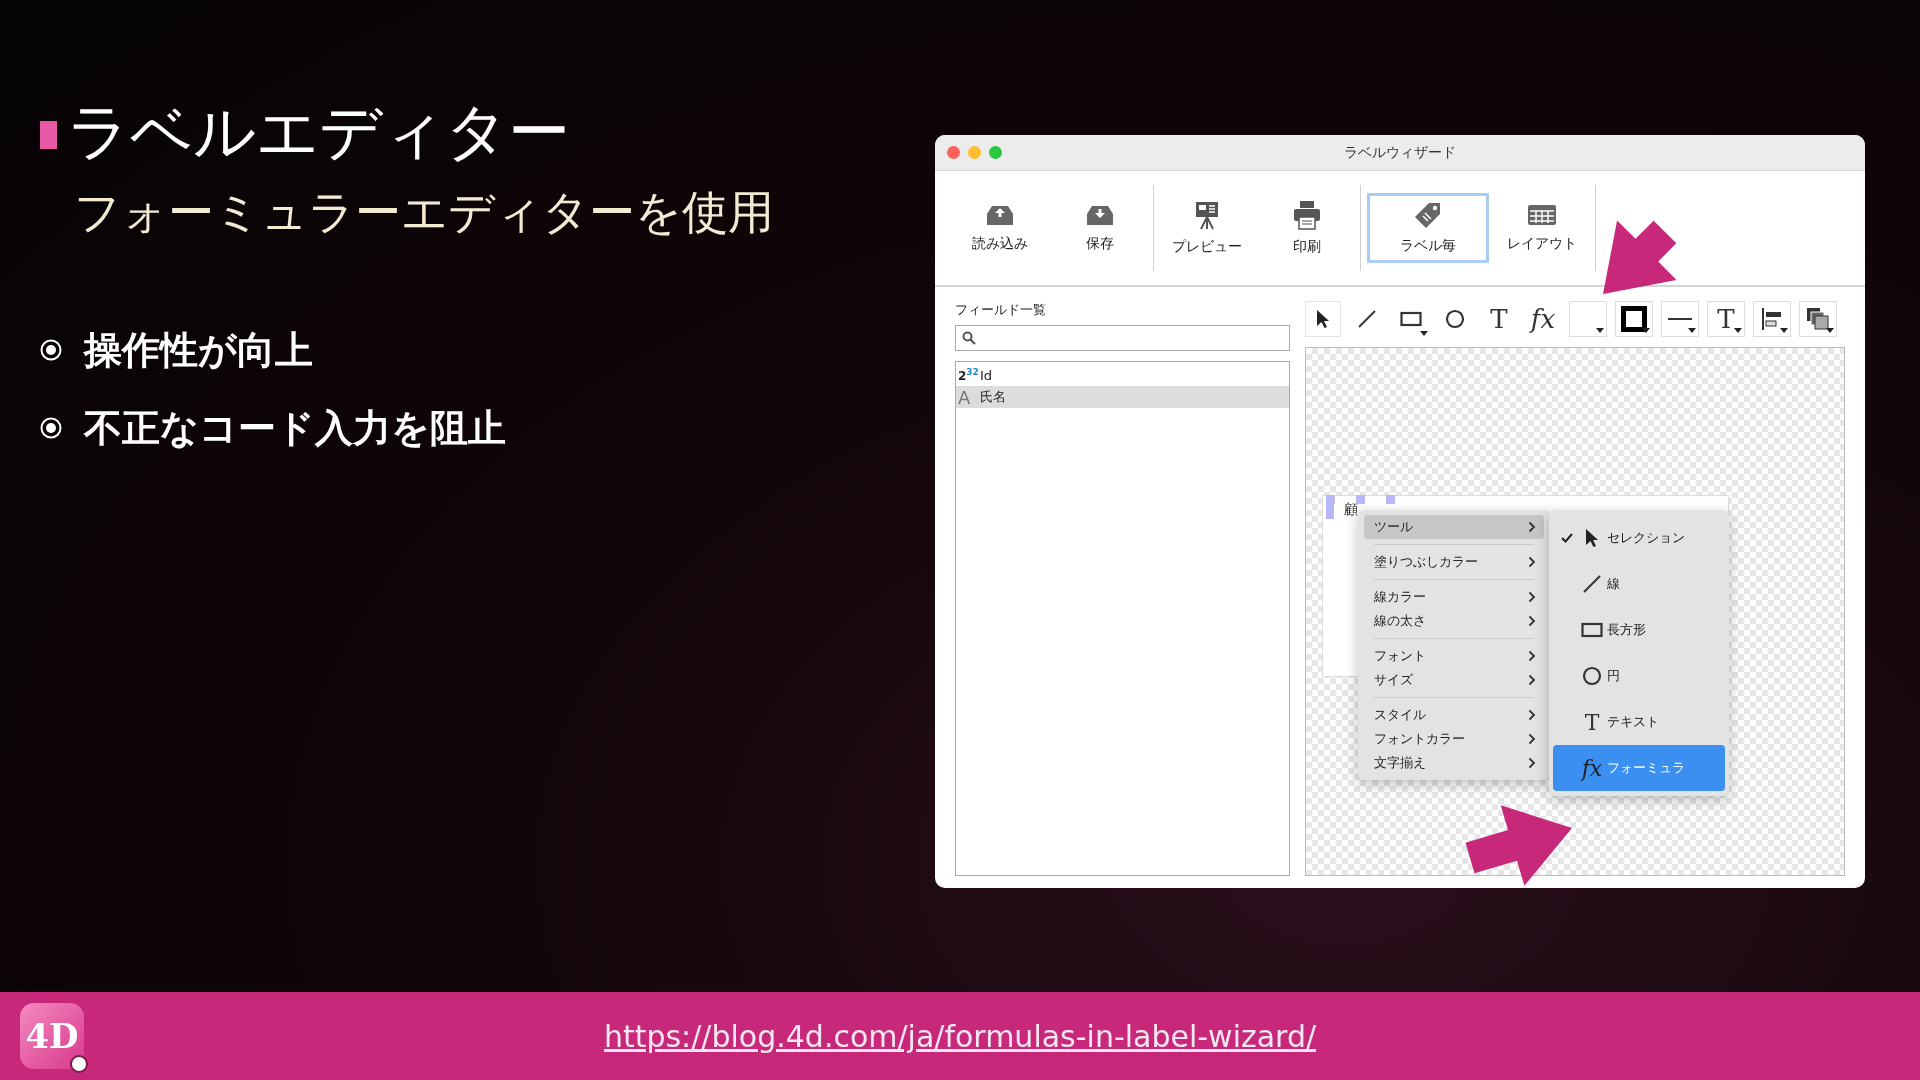 This screenshot has height=1080, width=1920. Describe the element at coordinates (1454, 715) in the screenshot. I see `menu-item: スタイル` at that location.